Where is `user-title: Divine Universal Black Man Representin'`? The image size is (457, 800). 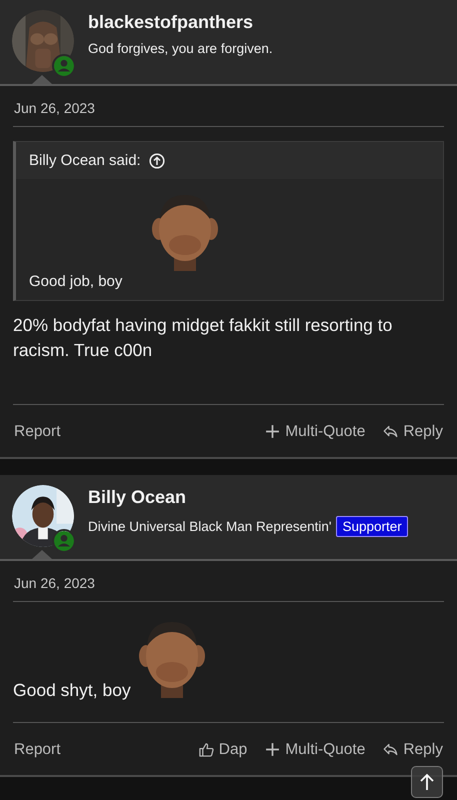
user-title: Divine Universal Black Man Representin' is located at coordinates (210, 526).